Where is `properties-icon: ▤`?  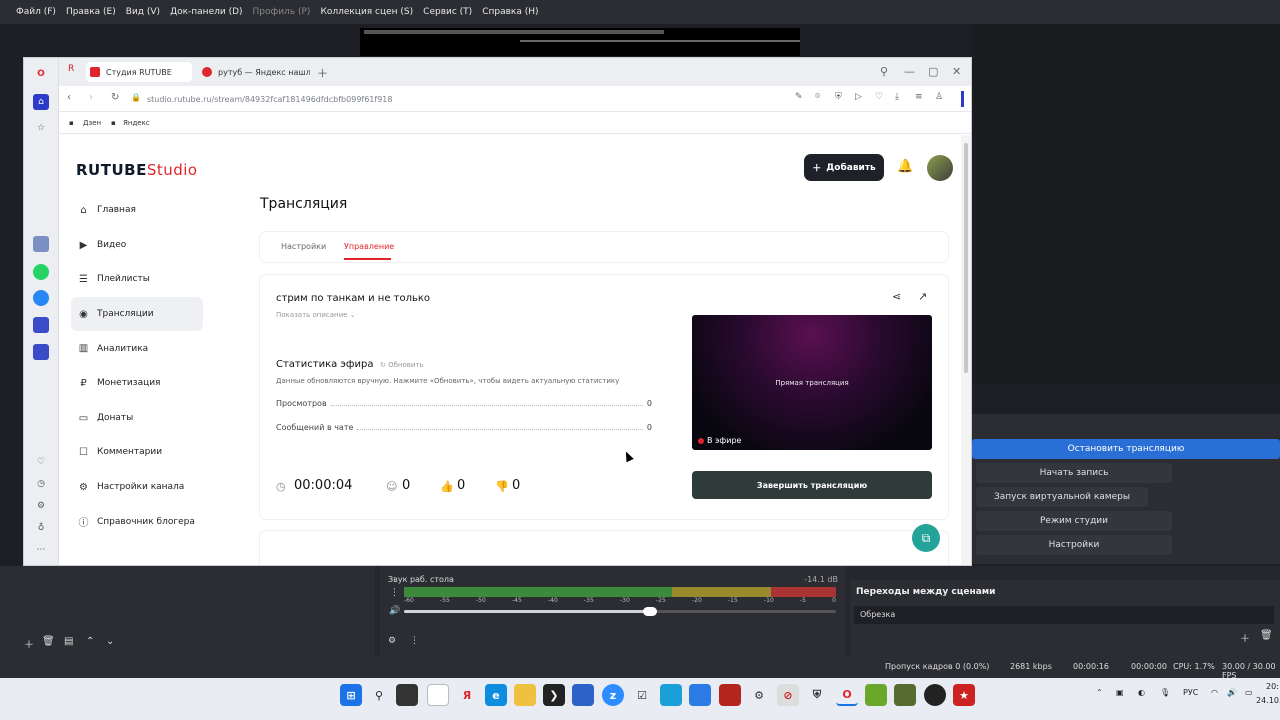
properties-icon: ▤ is located at coordinates (68, 641).